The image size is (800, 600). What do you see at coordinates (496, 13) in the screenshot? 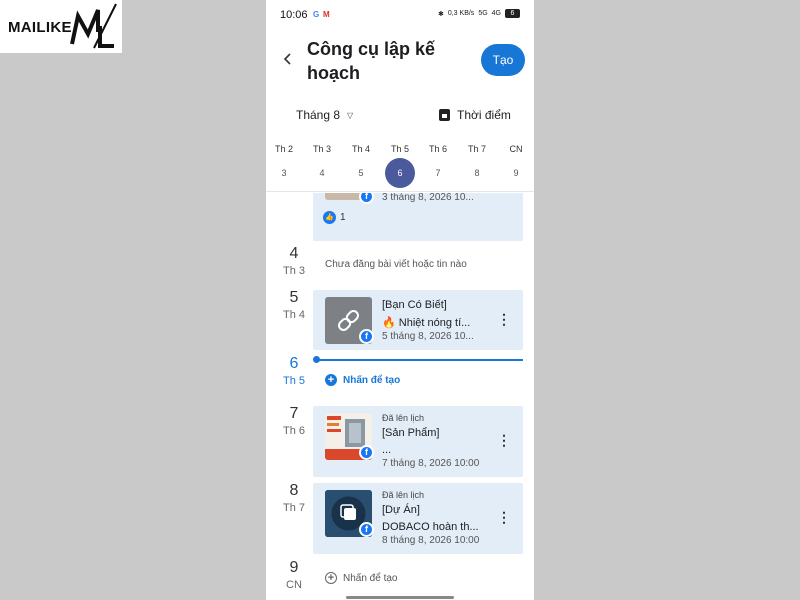
I see `signal-4g-icon: 4G` at bounding box center [496, 13].